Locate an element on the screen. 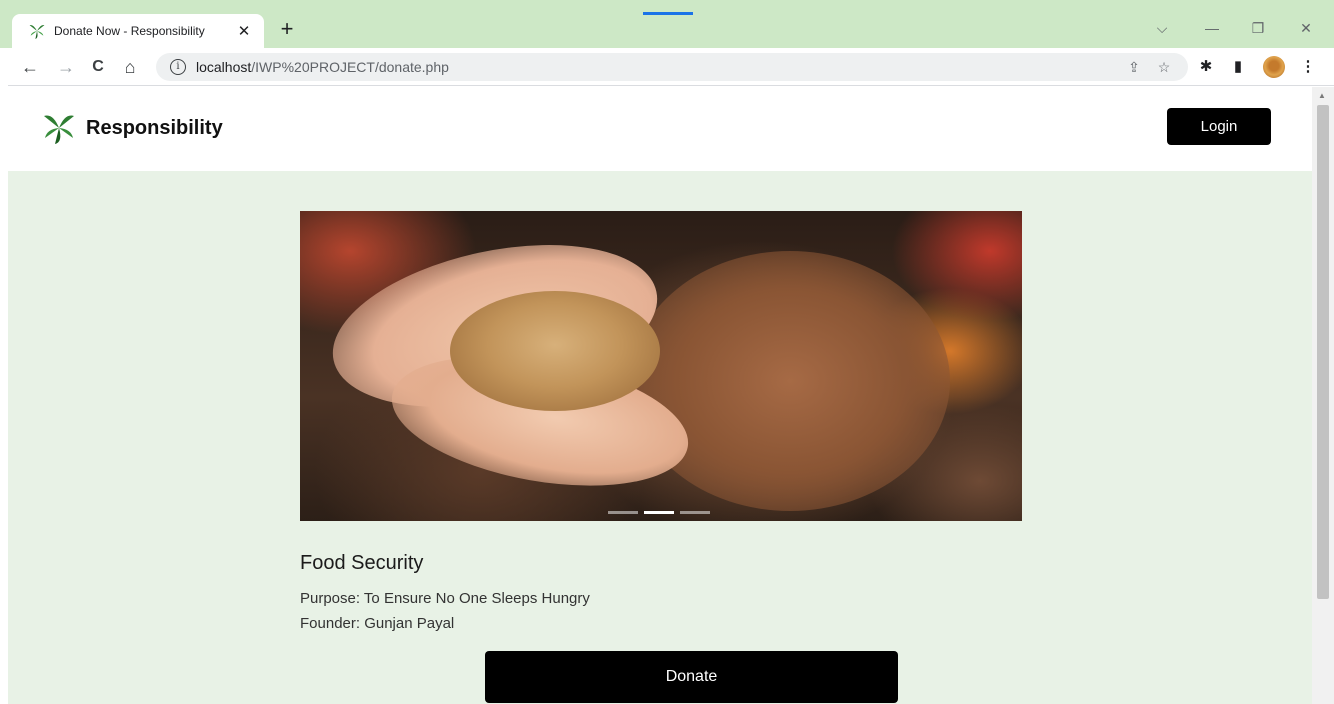 This screenshot has width=1334, height=704. extensions-icon: ✱ is located at coordinates (1206, 67).